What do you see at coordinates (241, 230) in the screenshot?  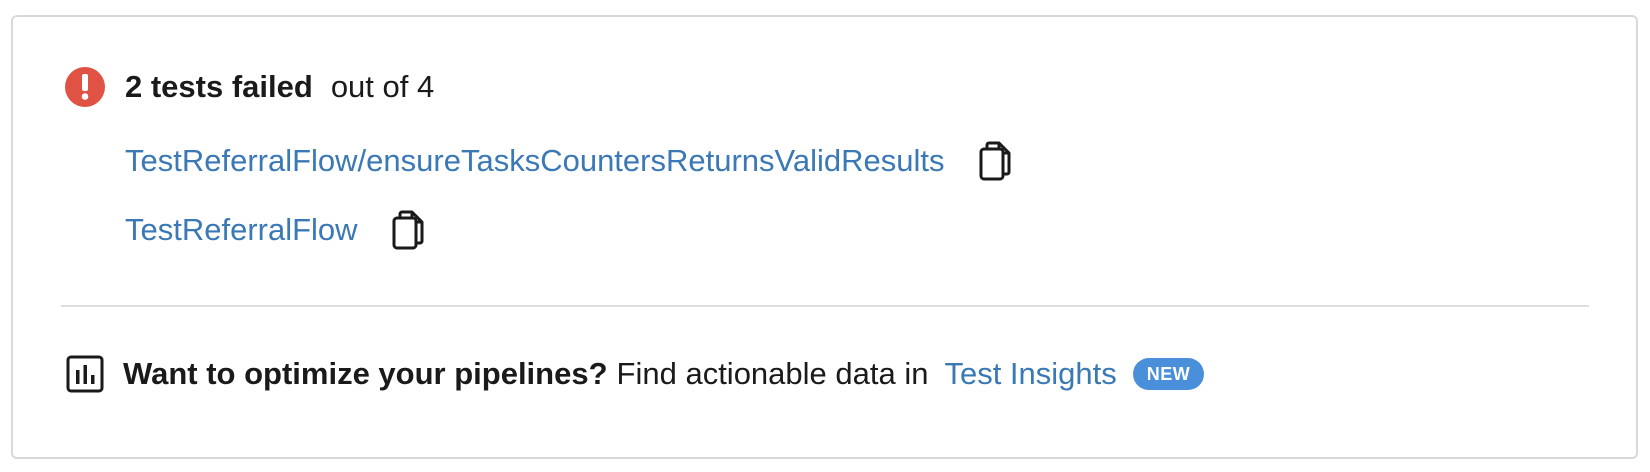 I see `failed-test-link: TestReferralFlow` at bounding box center [241, 230].